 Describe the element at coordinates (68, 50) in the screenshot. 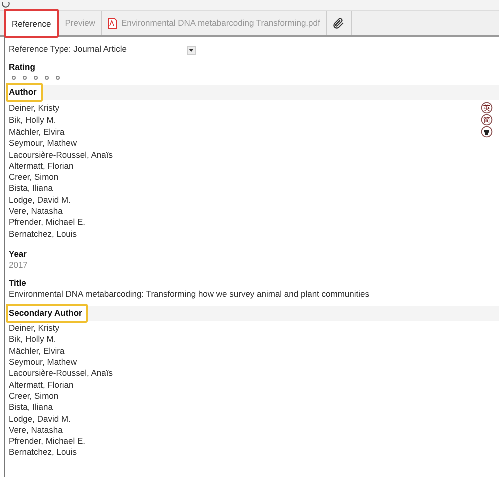

I see `reference-type: Reference Type: Journal Article` at that location.